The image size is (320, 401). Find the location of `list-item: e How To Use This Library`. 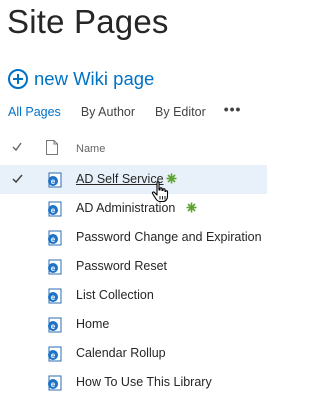

list-item: e How To Use This Library is located at coordinates (133, 382).